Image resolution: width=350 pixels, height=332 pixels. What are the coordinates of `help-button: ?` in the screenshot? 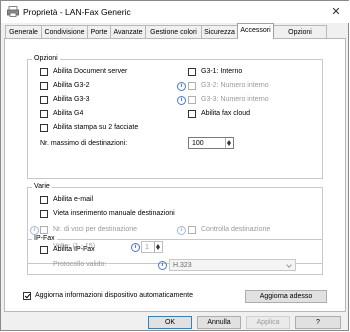 It's located at (318, 322).